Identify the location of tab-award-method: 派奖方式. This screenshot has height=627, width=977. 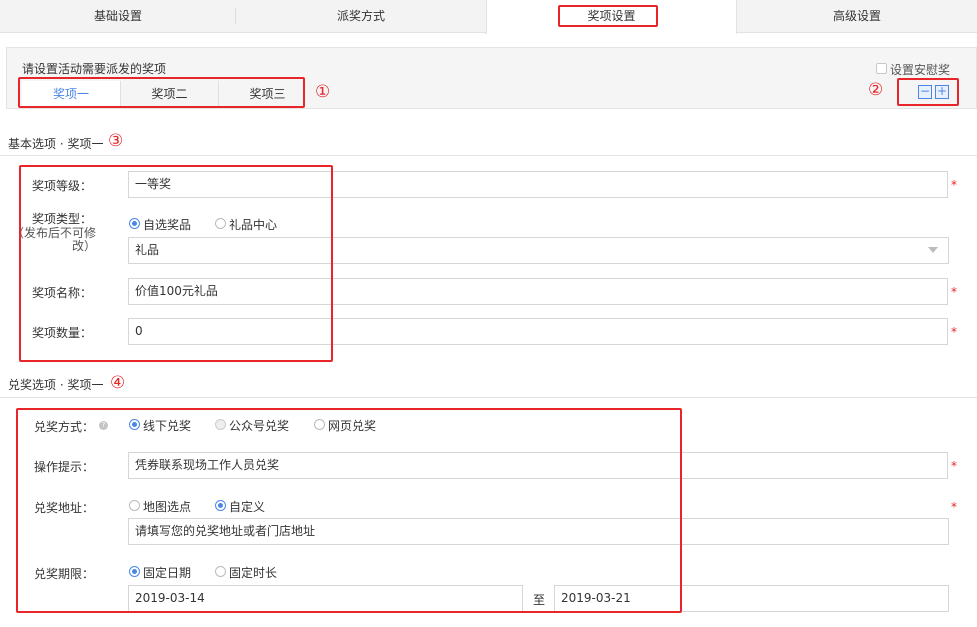
(361, 16).